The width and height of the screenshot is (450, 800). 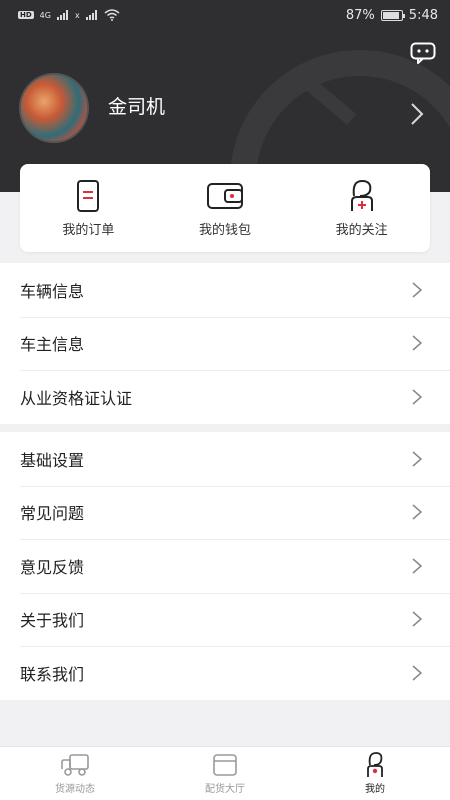 I want to click on list-item-label: 联系我们, so click(x=52, y=674).